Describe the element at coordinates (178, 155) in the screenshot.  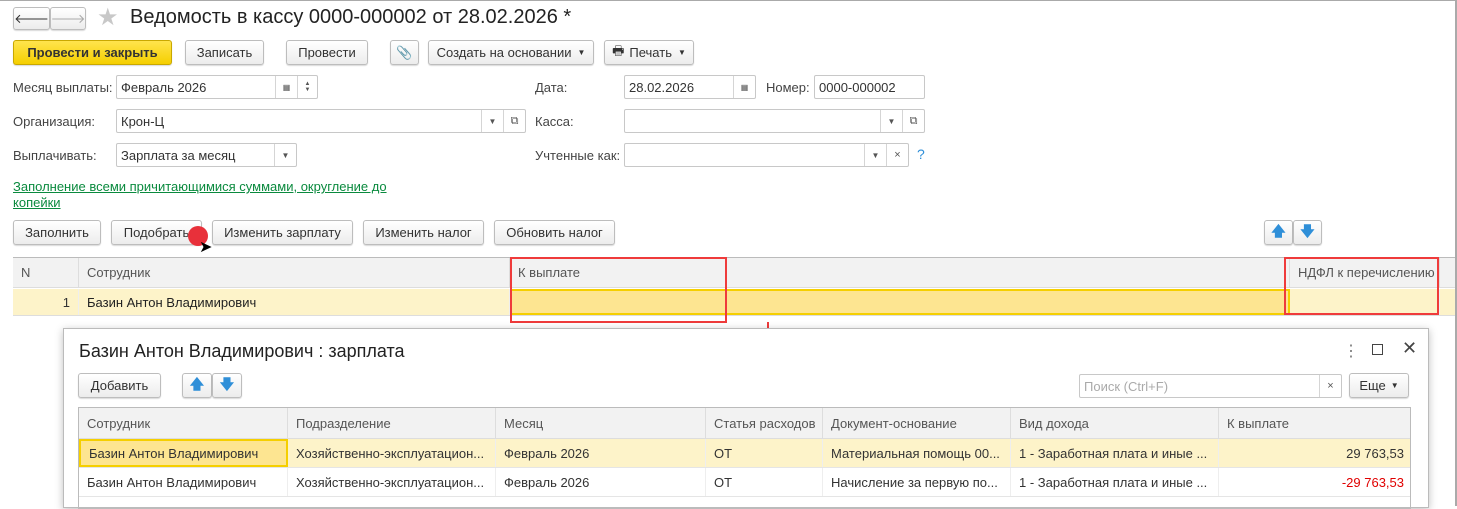
I see `pay-value: Зарплата за месяц` at that location.